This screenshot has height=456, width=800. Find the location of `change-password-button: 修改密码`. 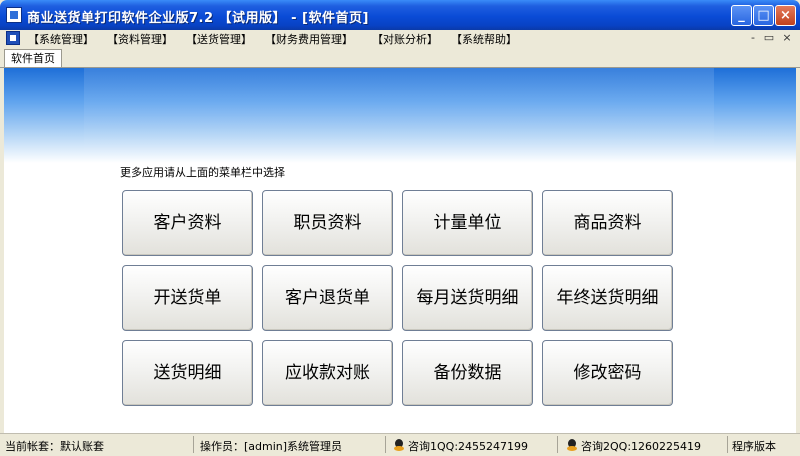

change-password-button: 修改密码 is located at coordinates (607, 373).